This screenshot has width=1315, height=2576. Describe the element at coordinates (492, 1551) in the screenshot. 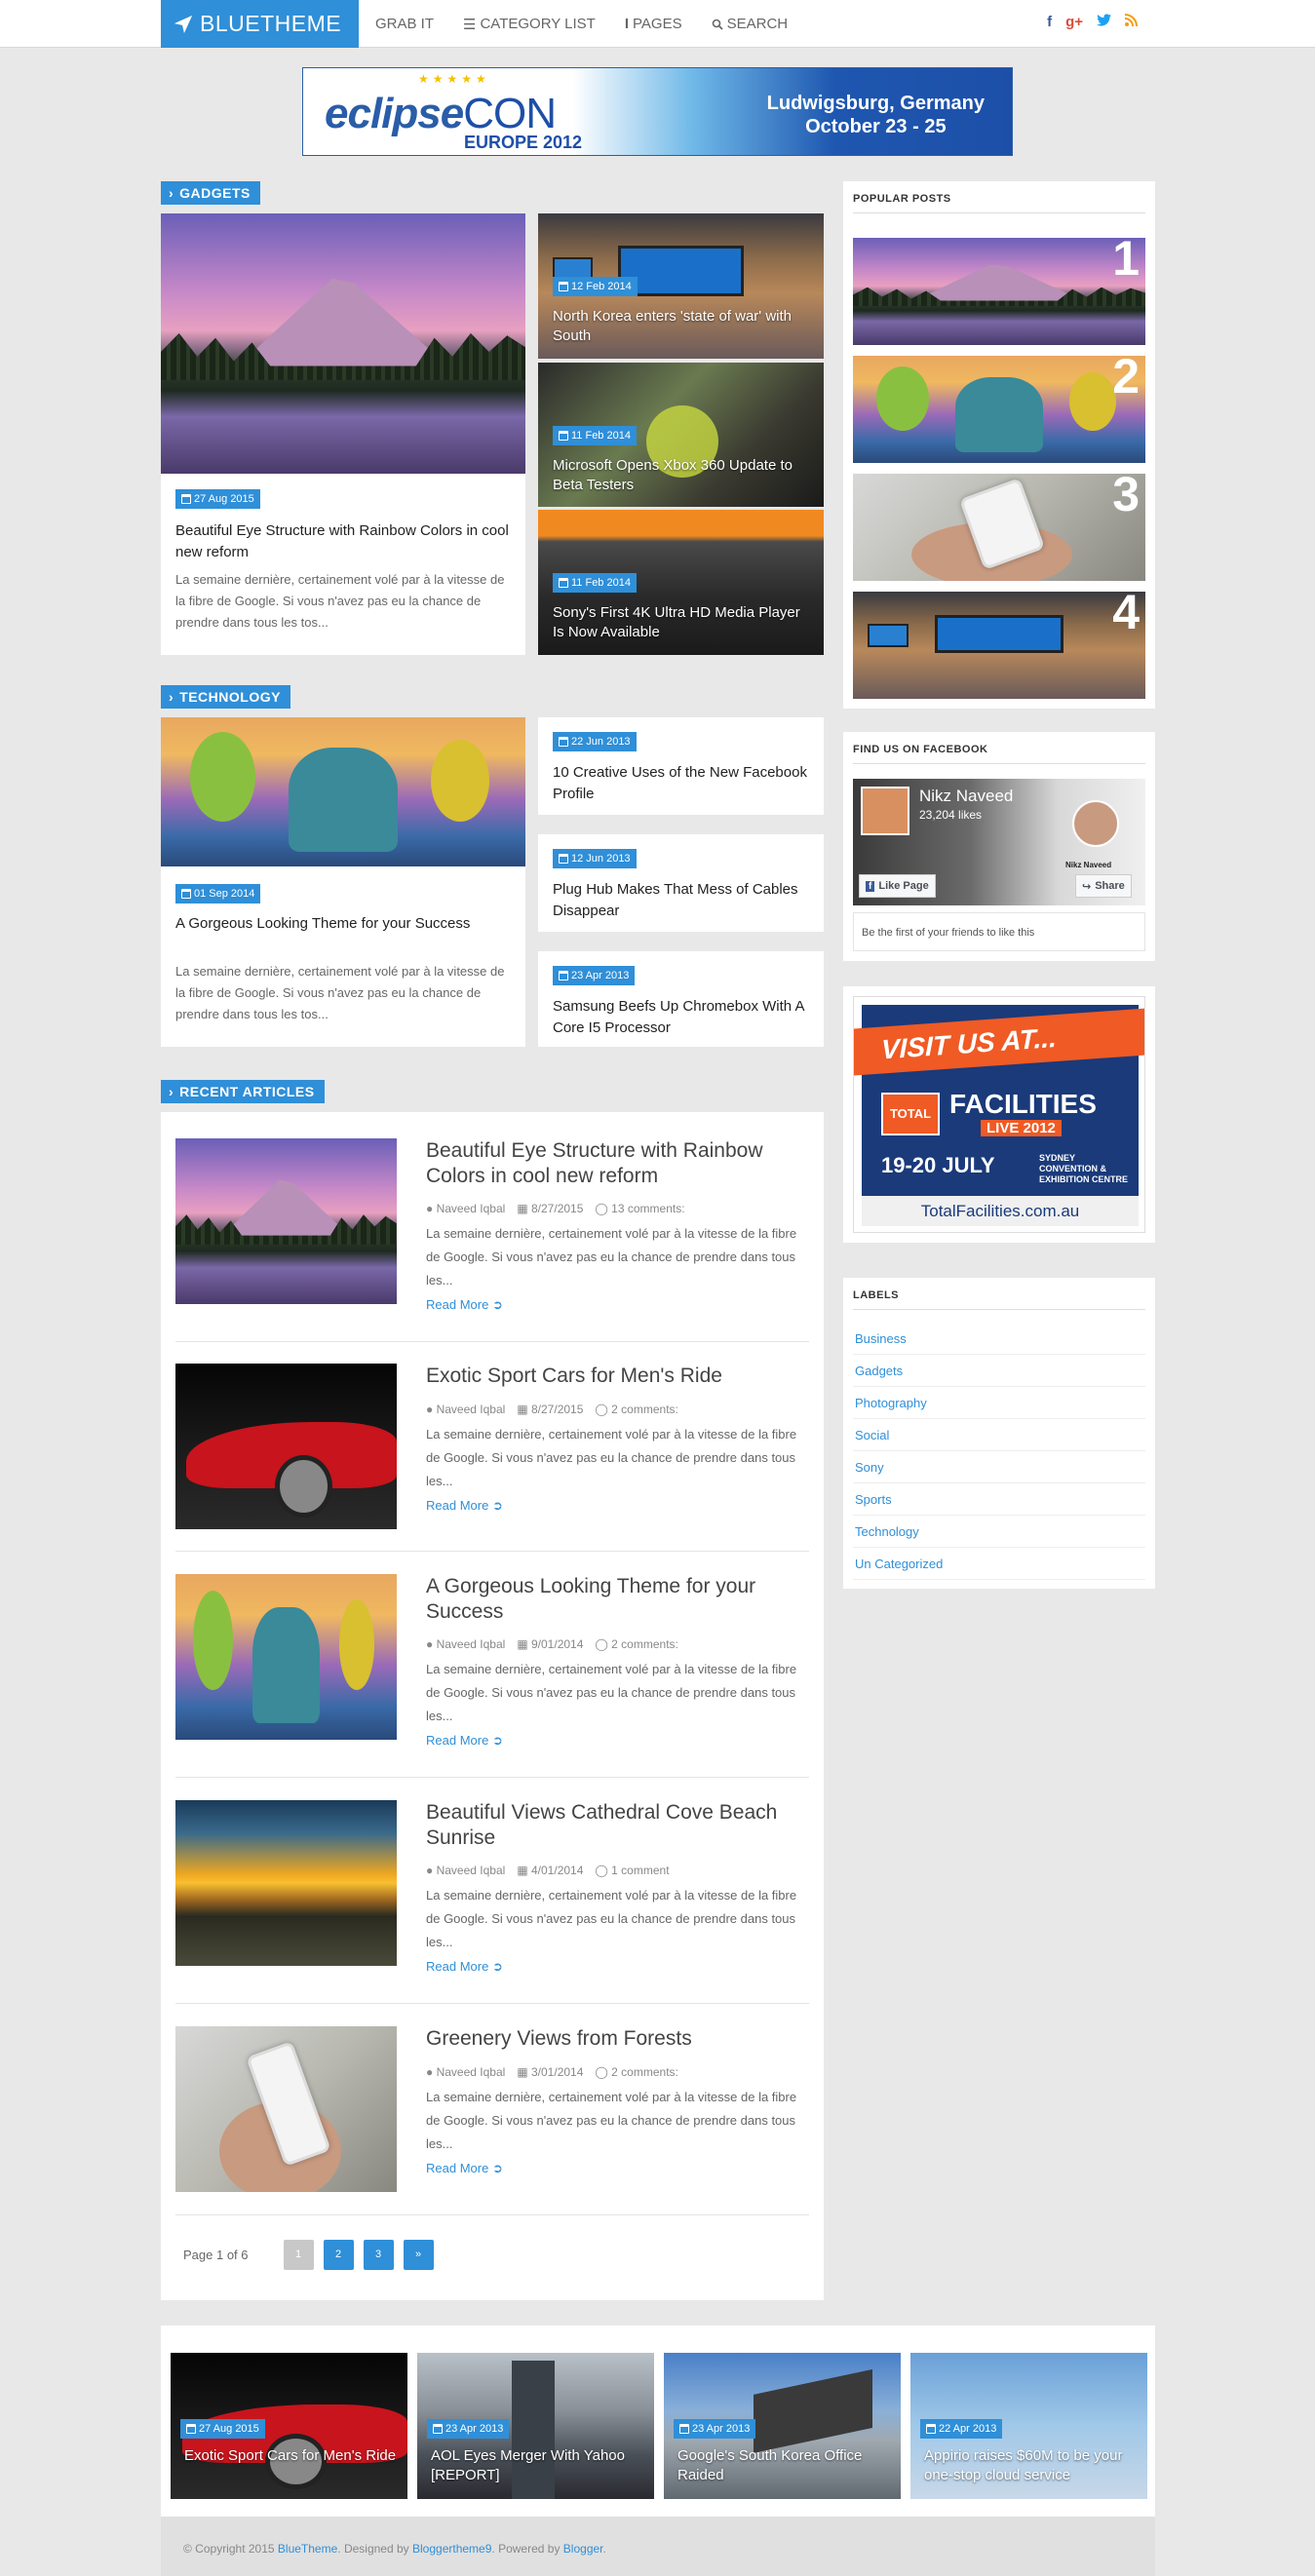

I see `divider` at that location.